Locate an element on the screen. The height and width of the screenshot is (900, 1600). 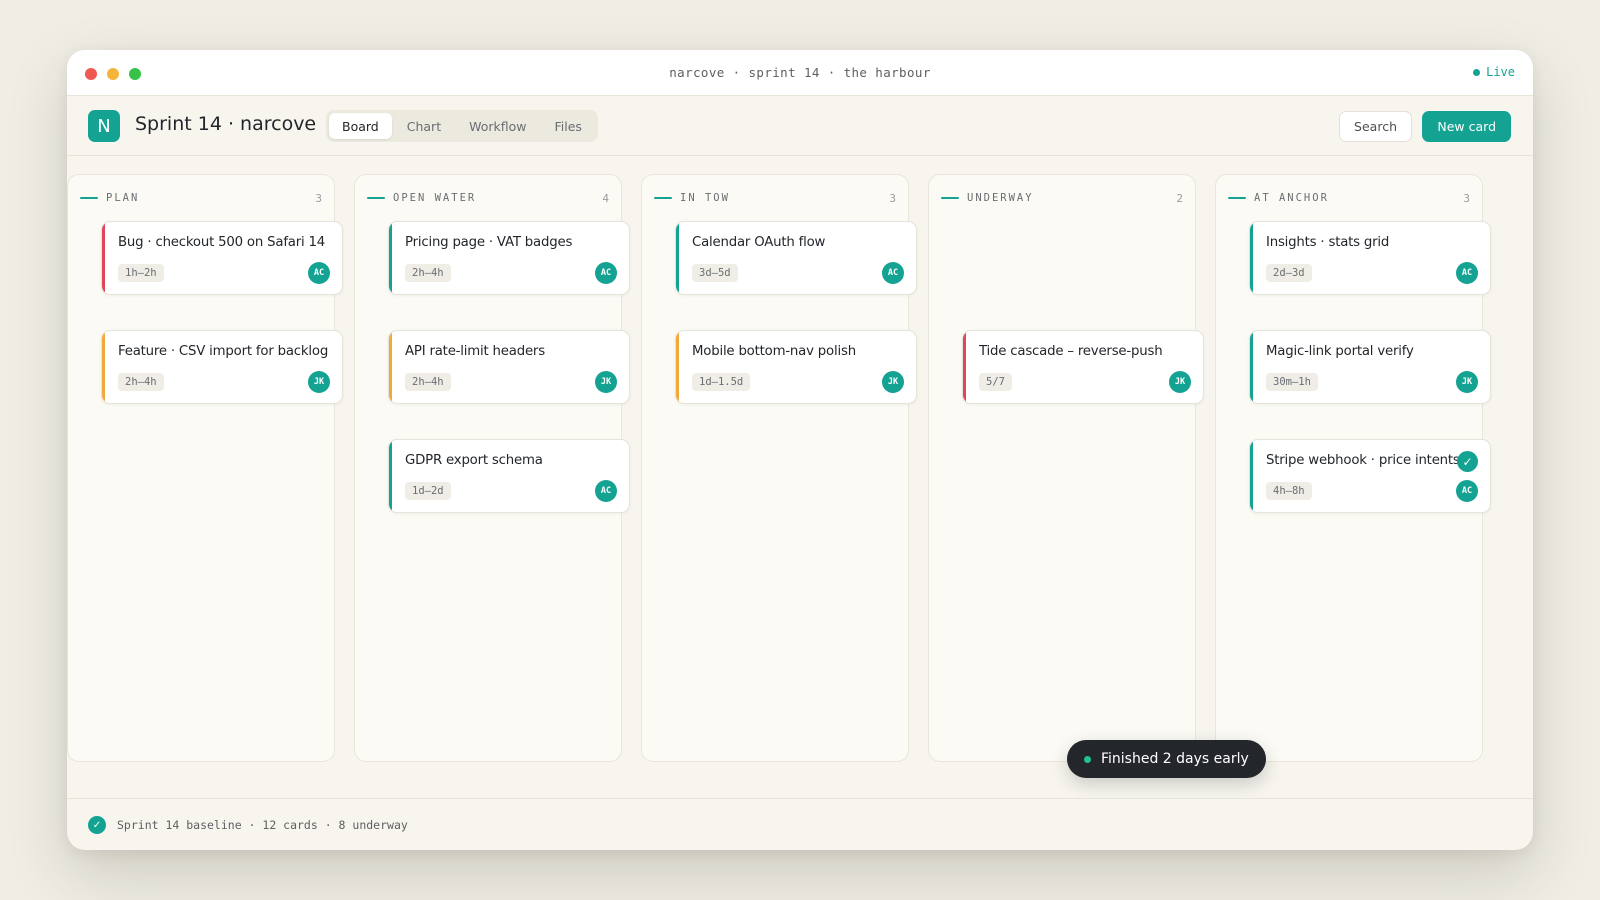
estimate-badge: 1d–2d is located at coordinates (428, 491).